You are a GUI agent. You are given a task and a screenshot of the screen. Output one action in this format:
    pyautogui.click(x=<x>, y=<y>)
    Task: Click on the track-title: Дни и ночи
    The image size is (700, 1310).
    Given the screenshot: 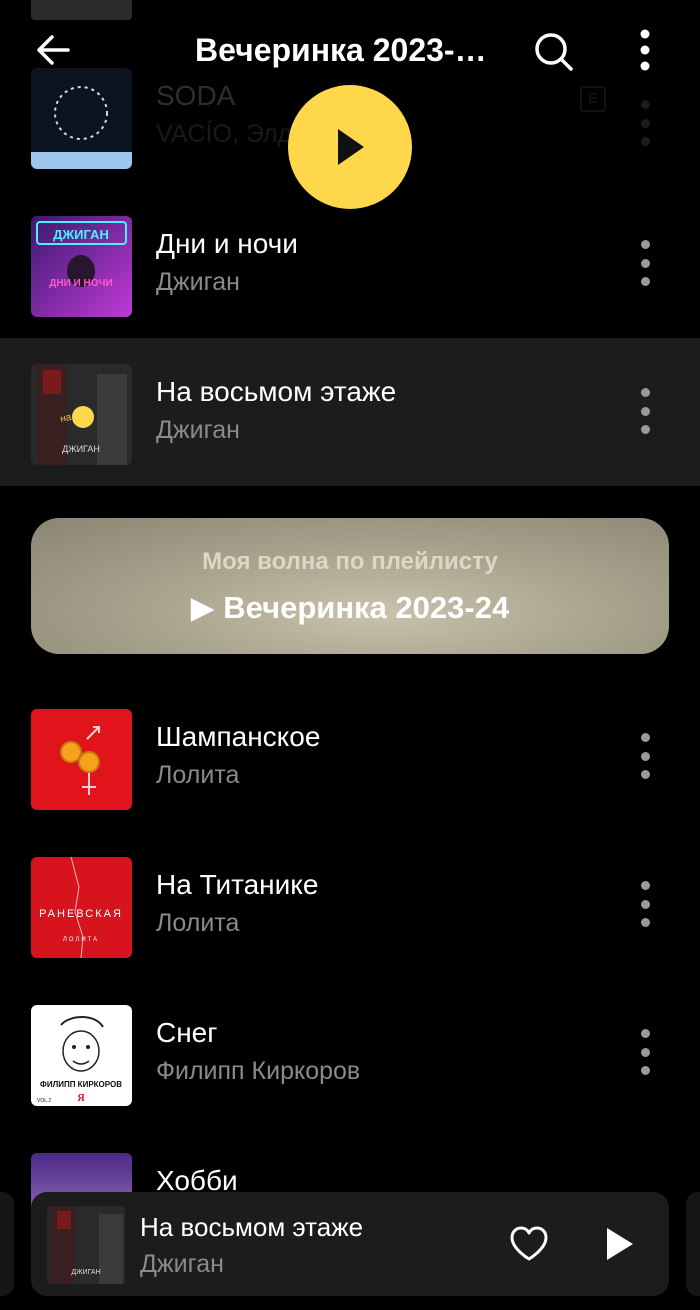 What is the action you would take?
    pyautogui.click(x=227, y=243)
    